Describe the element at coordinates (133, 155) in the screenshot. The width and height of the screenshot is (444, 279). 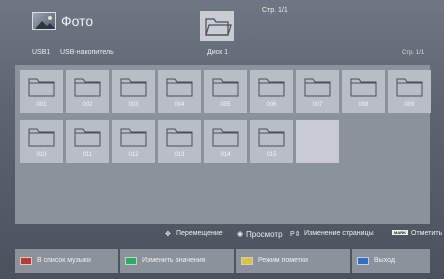
I see `folder-name: 012` at that location.